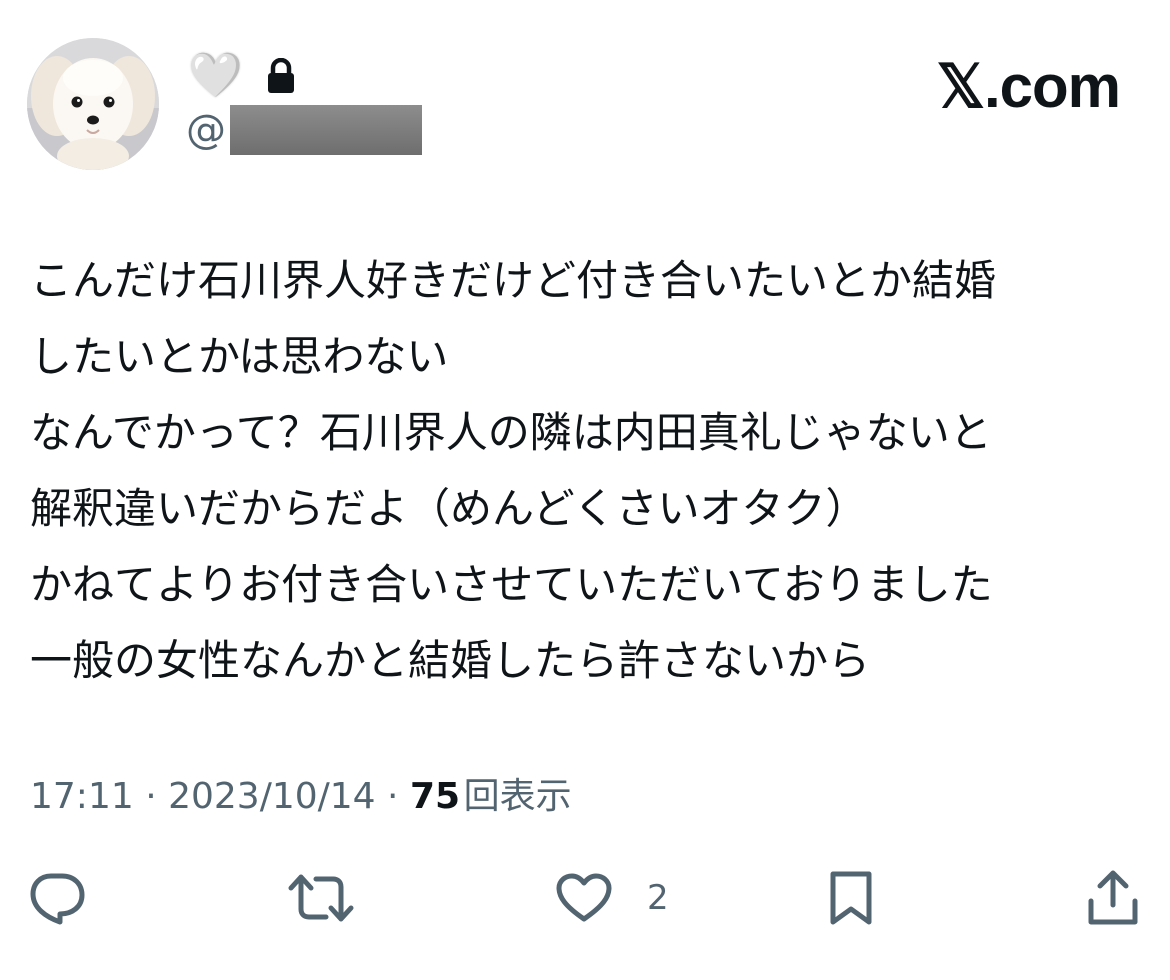 The image size is (1170, 980). What do you see at coordinates (450, 660) in the screenshot?
I see `tweet-text-line: 一般の女性なんかと結婚したら許さないから` at bounding box center [450, 660].